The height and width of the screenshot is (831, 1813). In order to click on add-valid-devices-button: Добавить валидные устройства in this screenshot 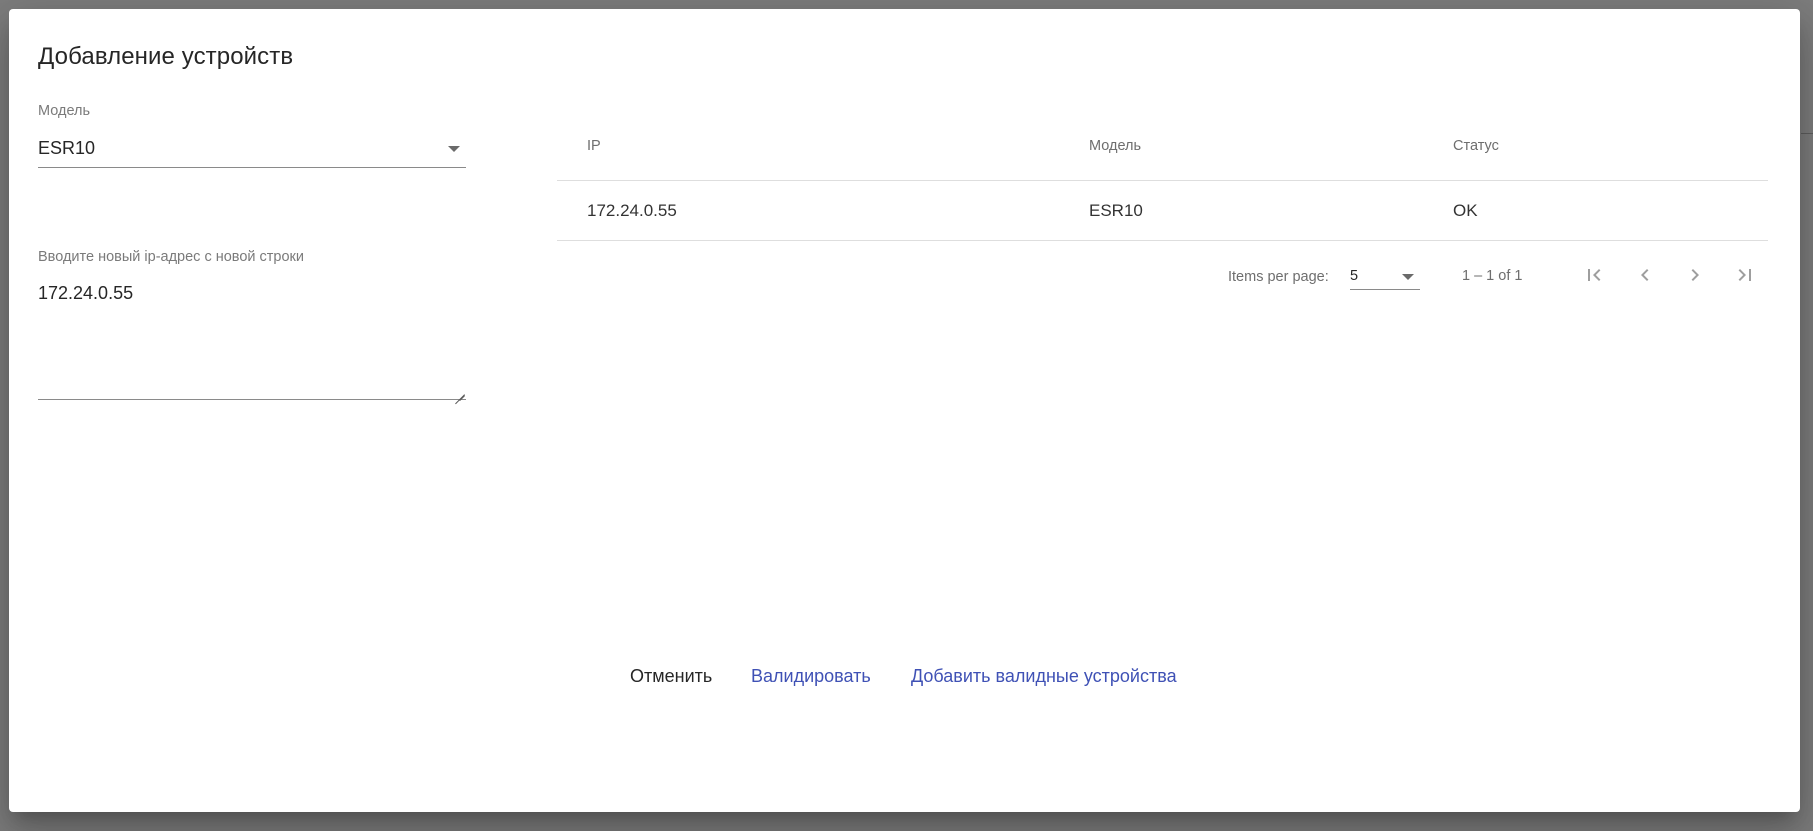, I will do `click(1044, 676)`.